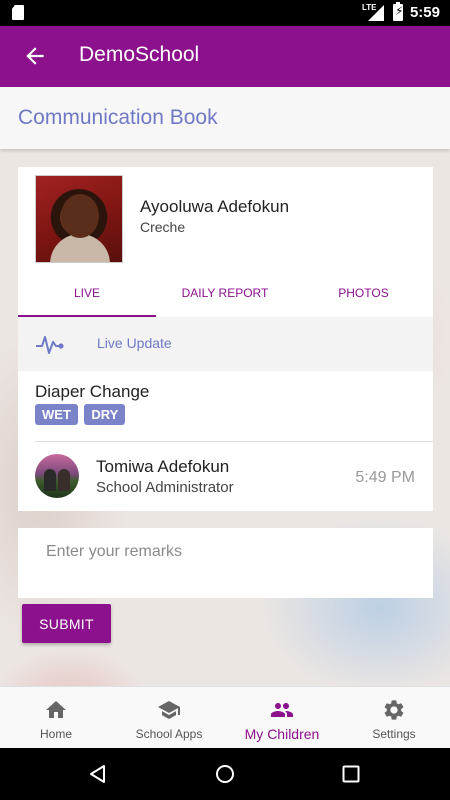  I want to click on app-bar: DemoSchool, so click(225, 56).